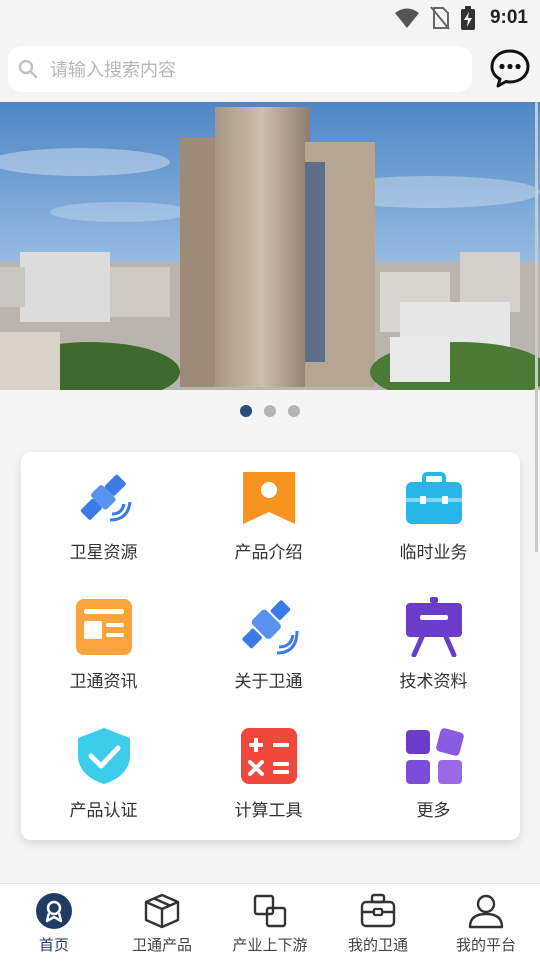  Describe the element at coordinates (433, 627) in the screenshot. I see `easel-icon` at that location.